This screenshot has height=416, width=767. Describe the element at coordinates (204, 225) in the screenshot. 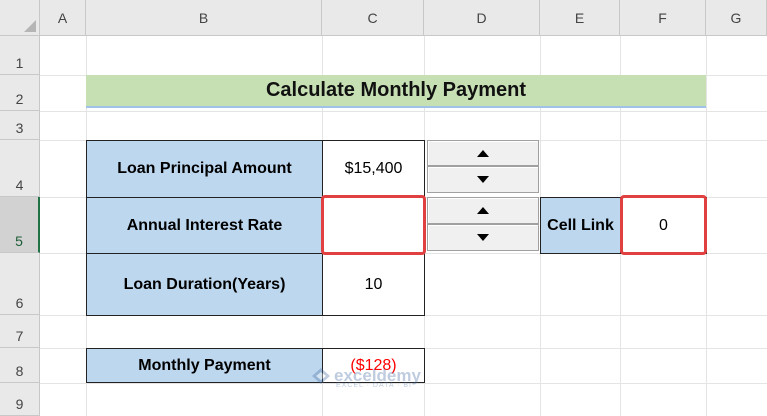

I see `rate-label-cell: Annual Interest Rate` at that location.